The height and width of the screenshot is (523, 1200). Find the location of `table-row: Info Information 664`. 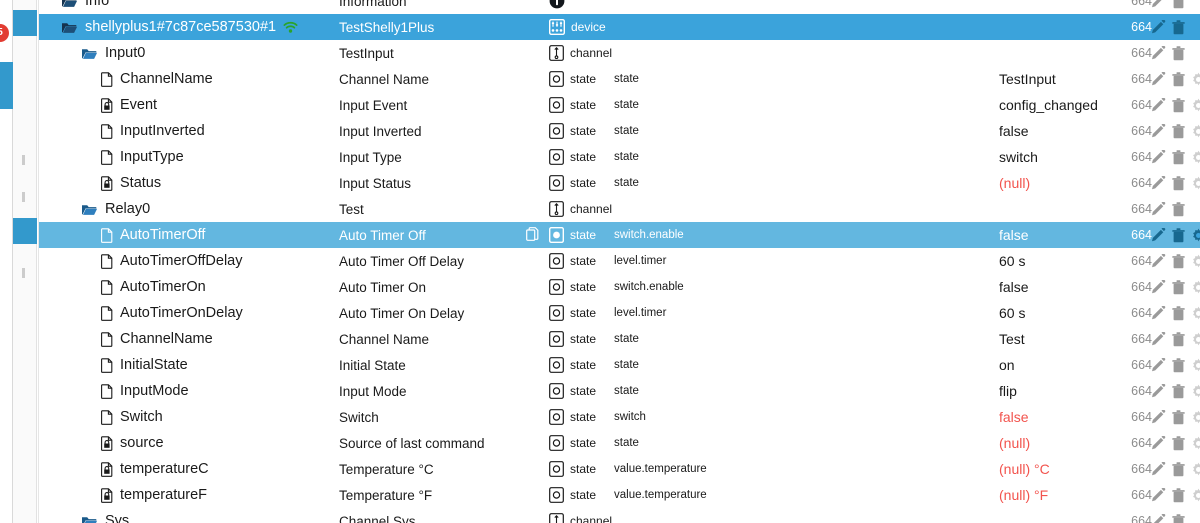

table-row: Info Information 664 is located at coordinates (619, 7).